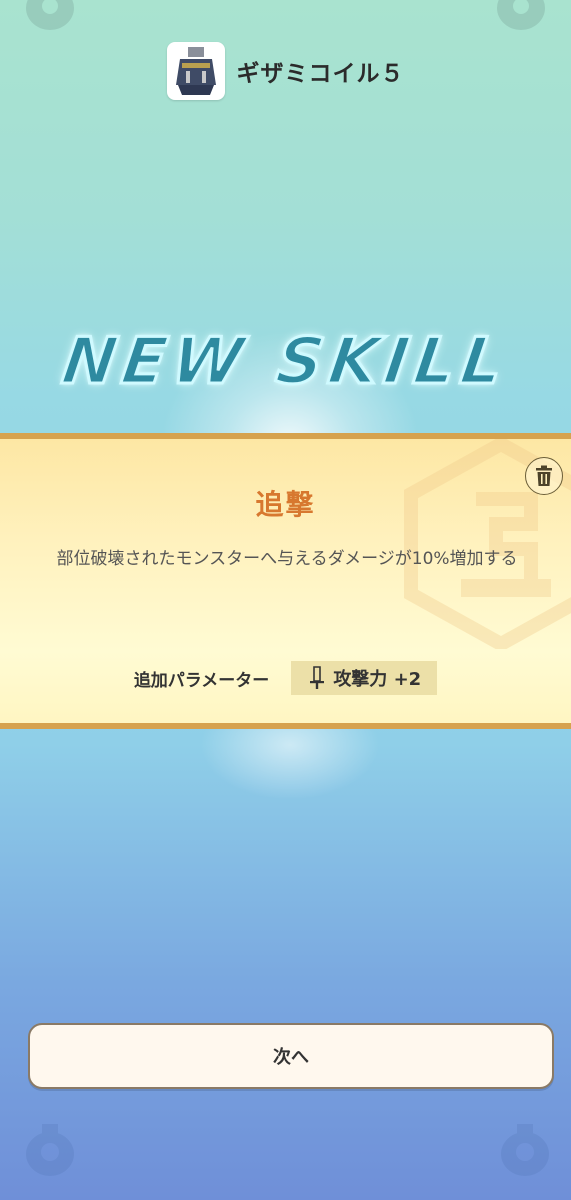 The height and width of the screenshot is (1200, 571). What do you see at coordinates (285, 362) in the screenshot?
I see `new-skill-title: NEW SKILL` at bounding box center [285, 362].